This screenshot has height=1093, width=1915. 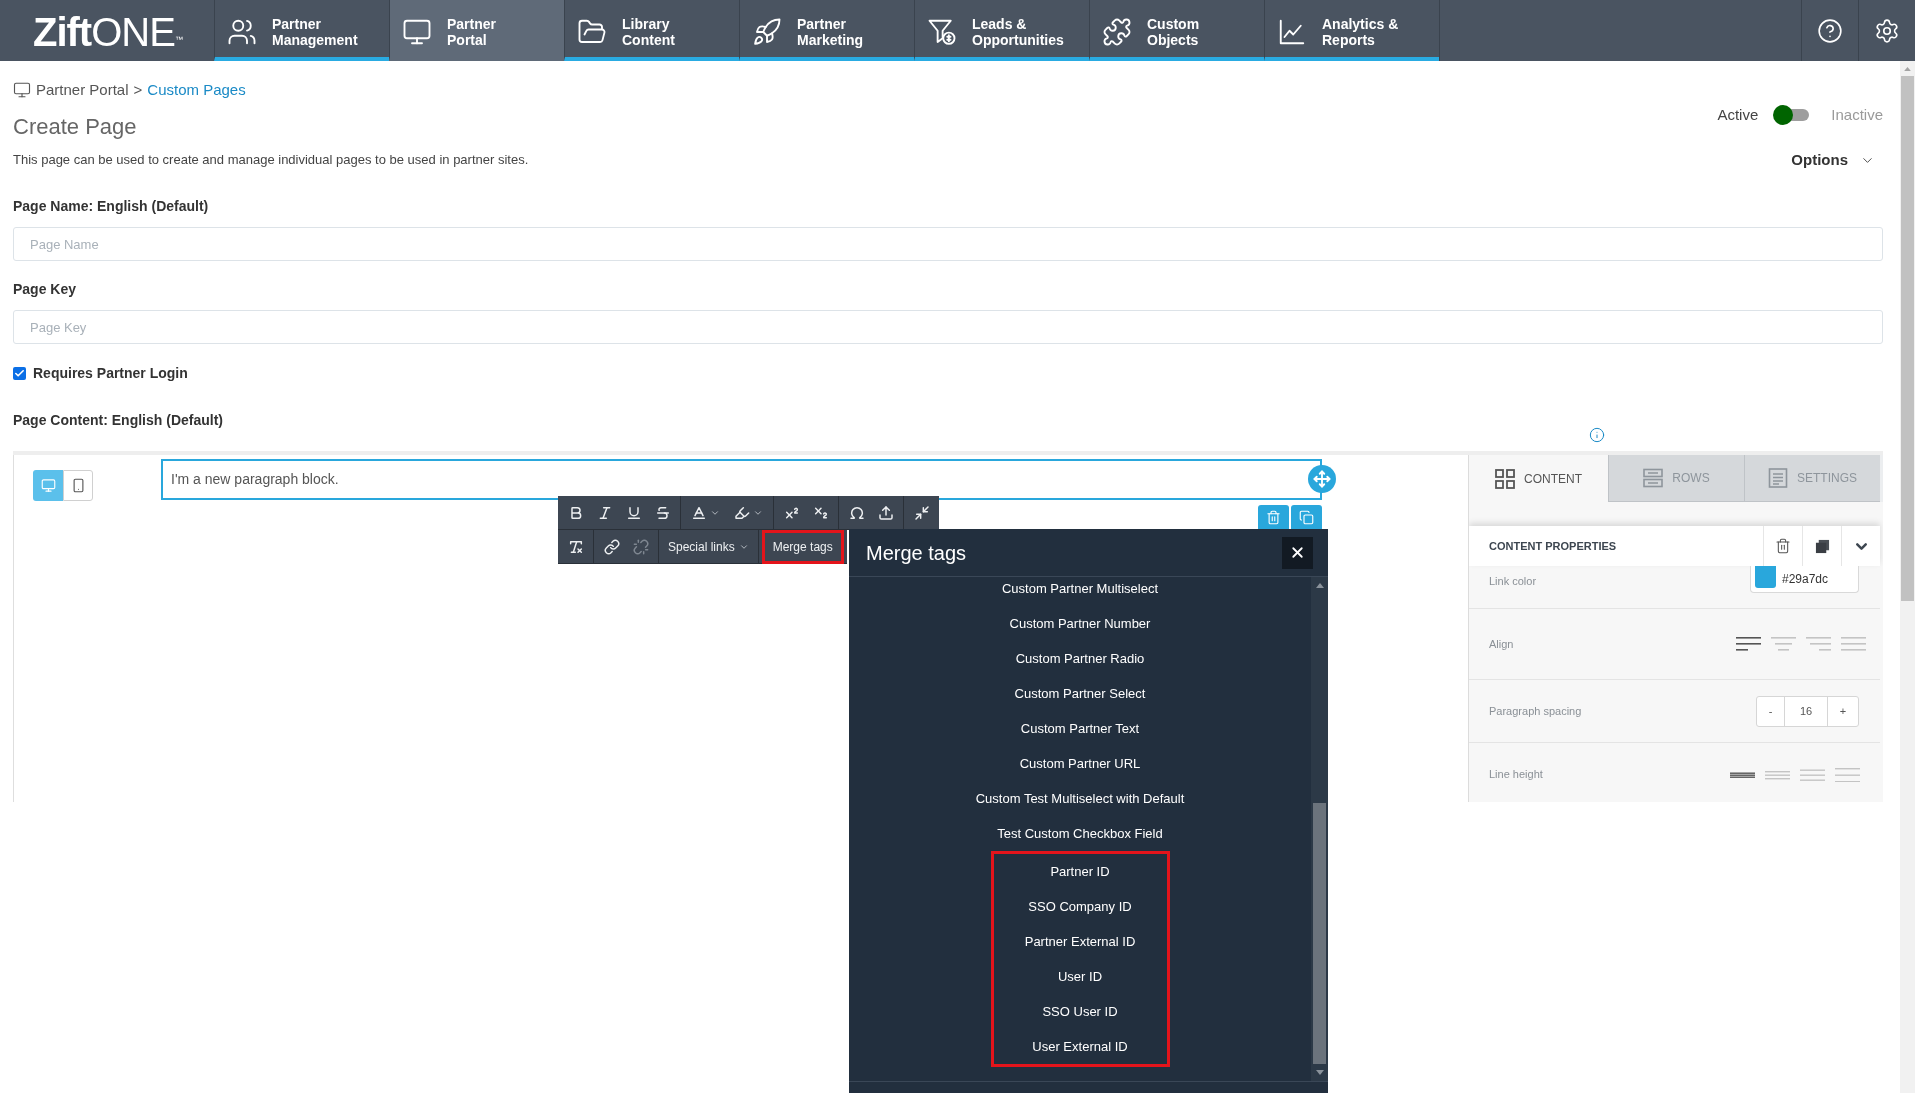 I want to click on page-name-input: Page Name, so click(x=948, y=244).